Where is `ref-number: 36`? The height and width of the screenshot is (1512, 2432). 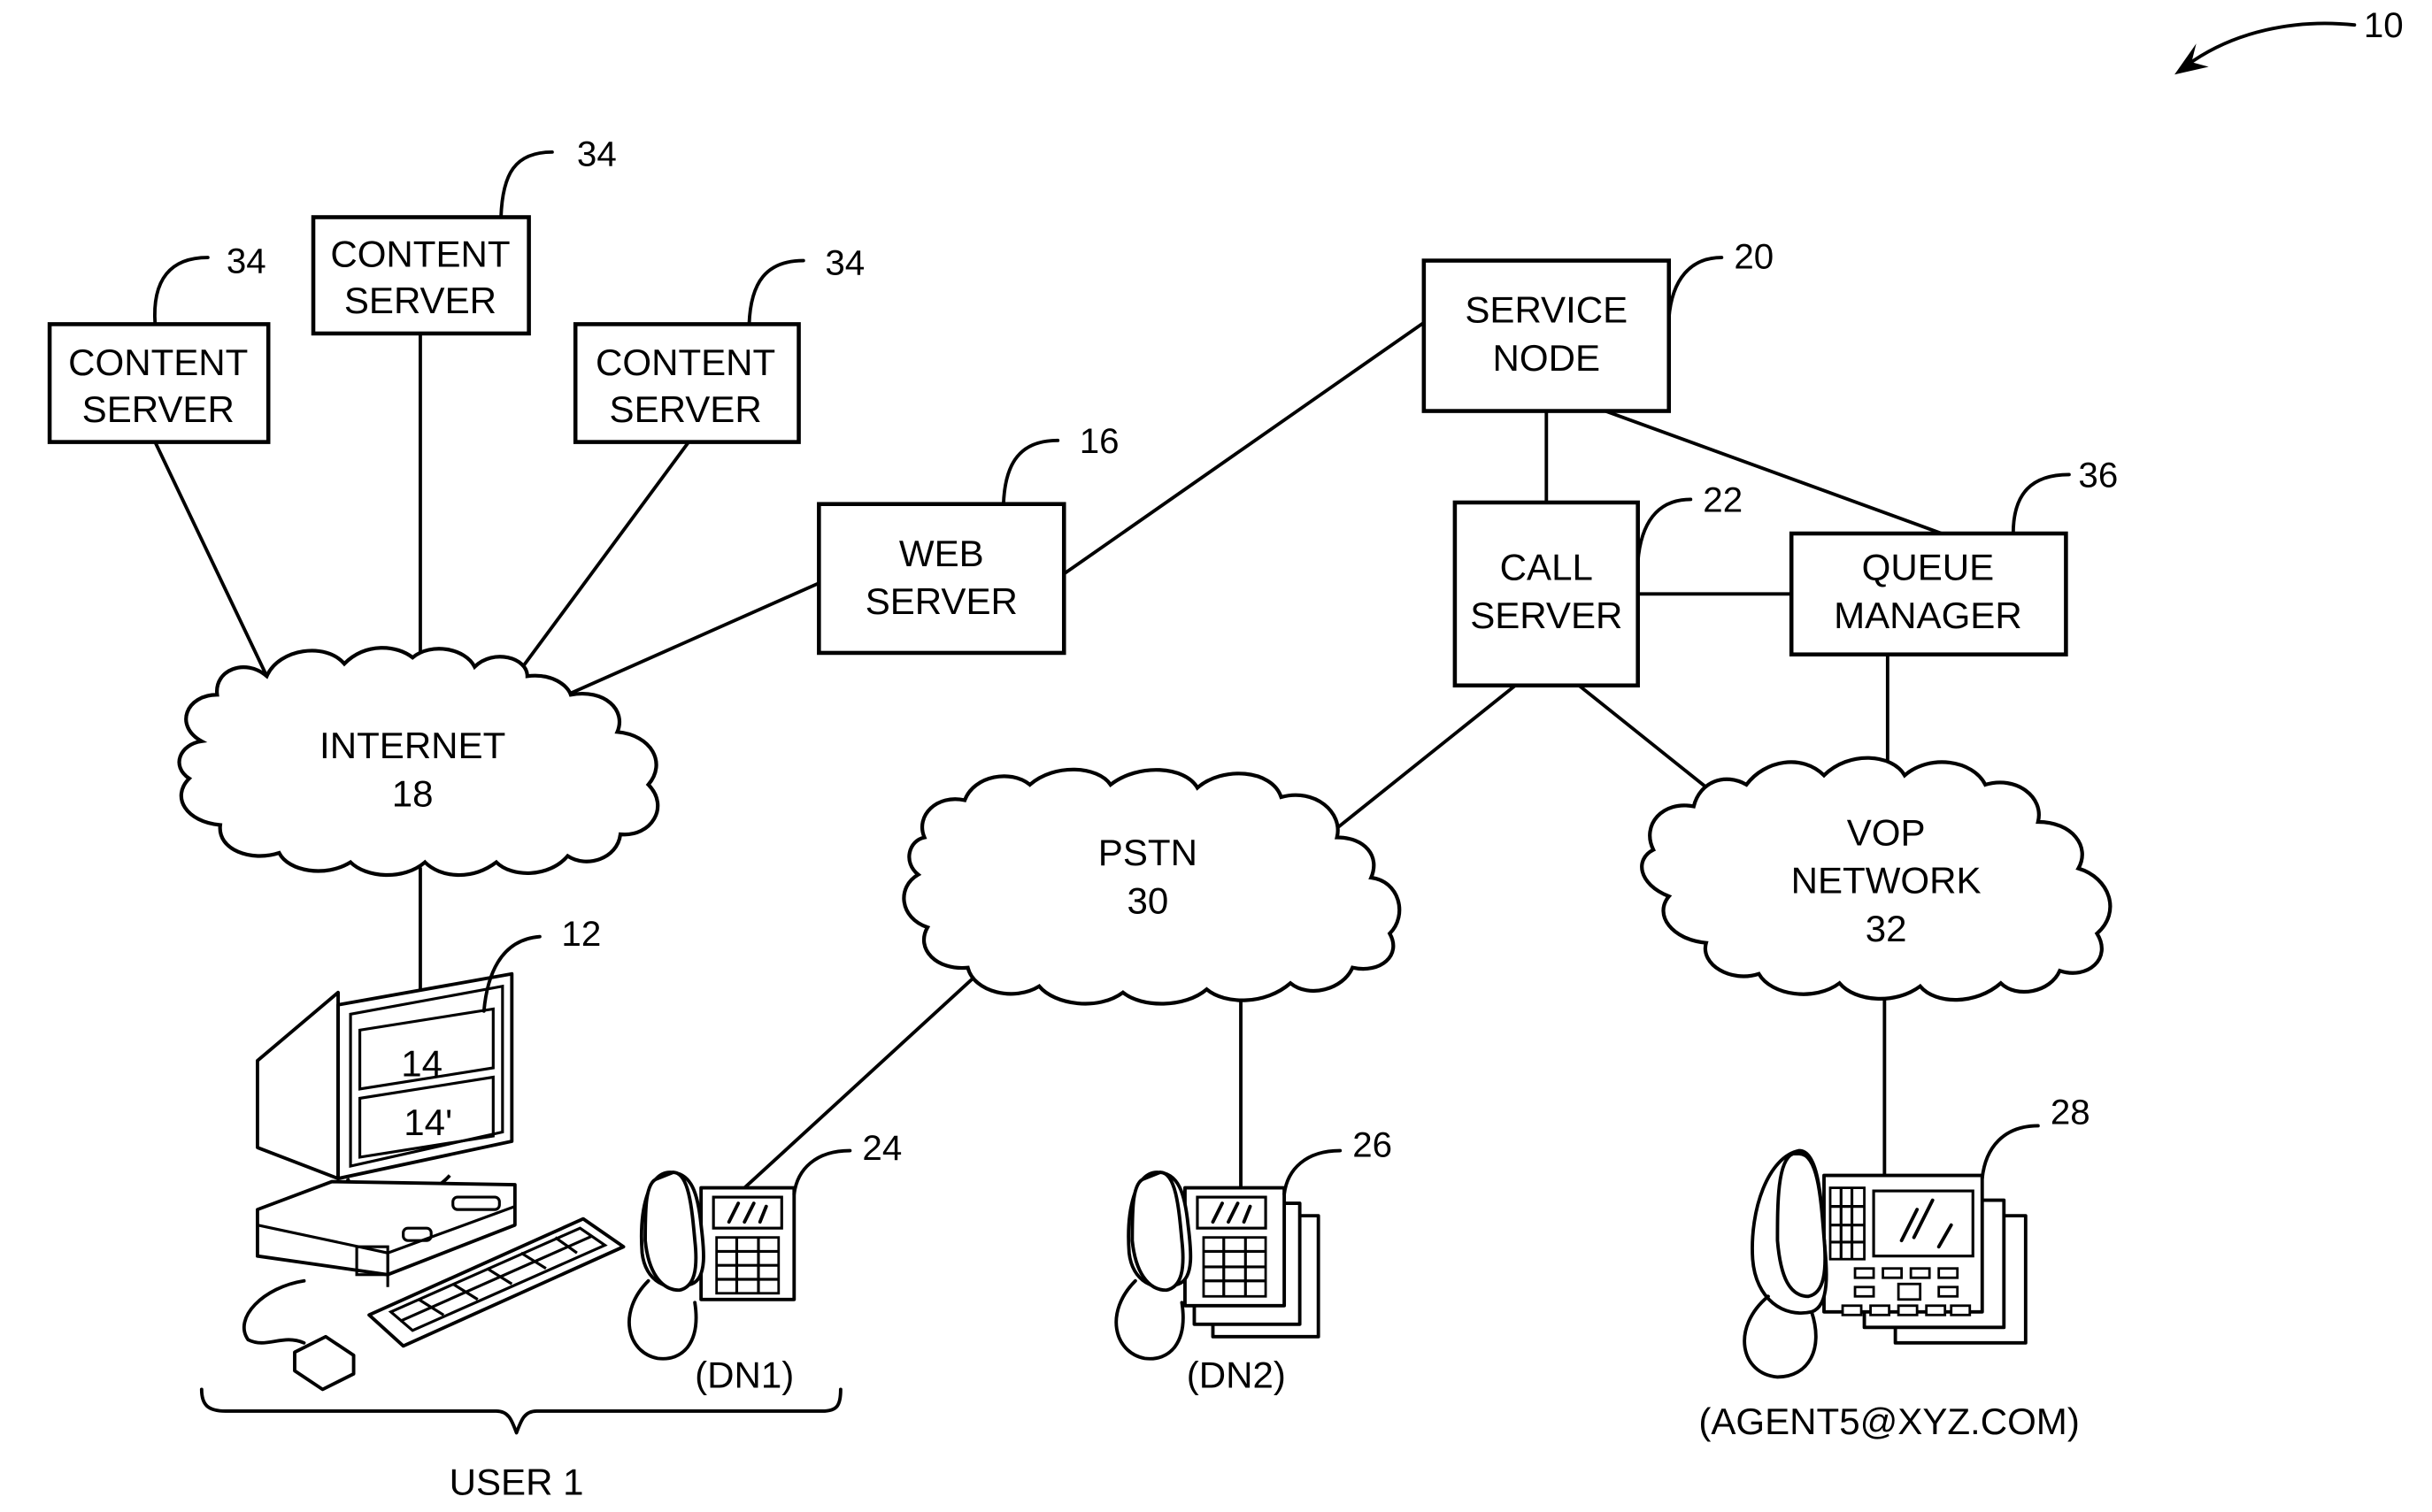
ref-number: 36 is located at coordinates (2098, 475).